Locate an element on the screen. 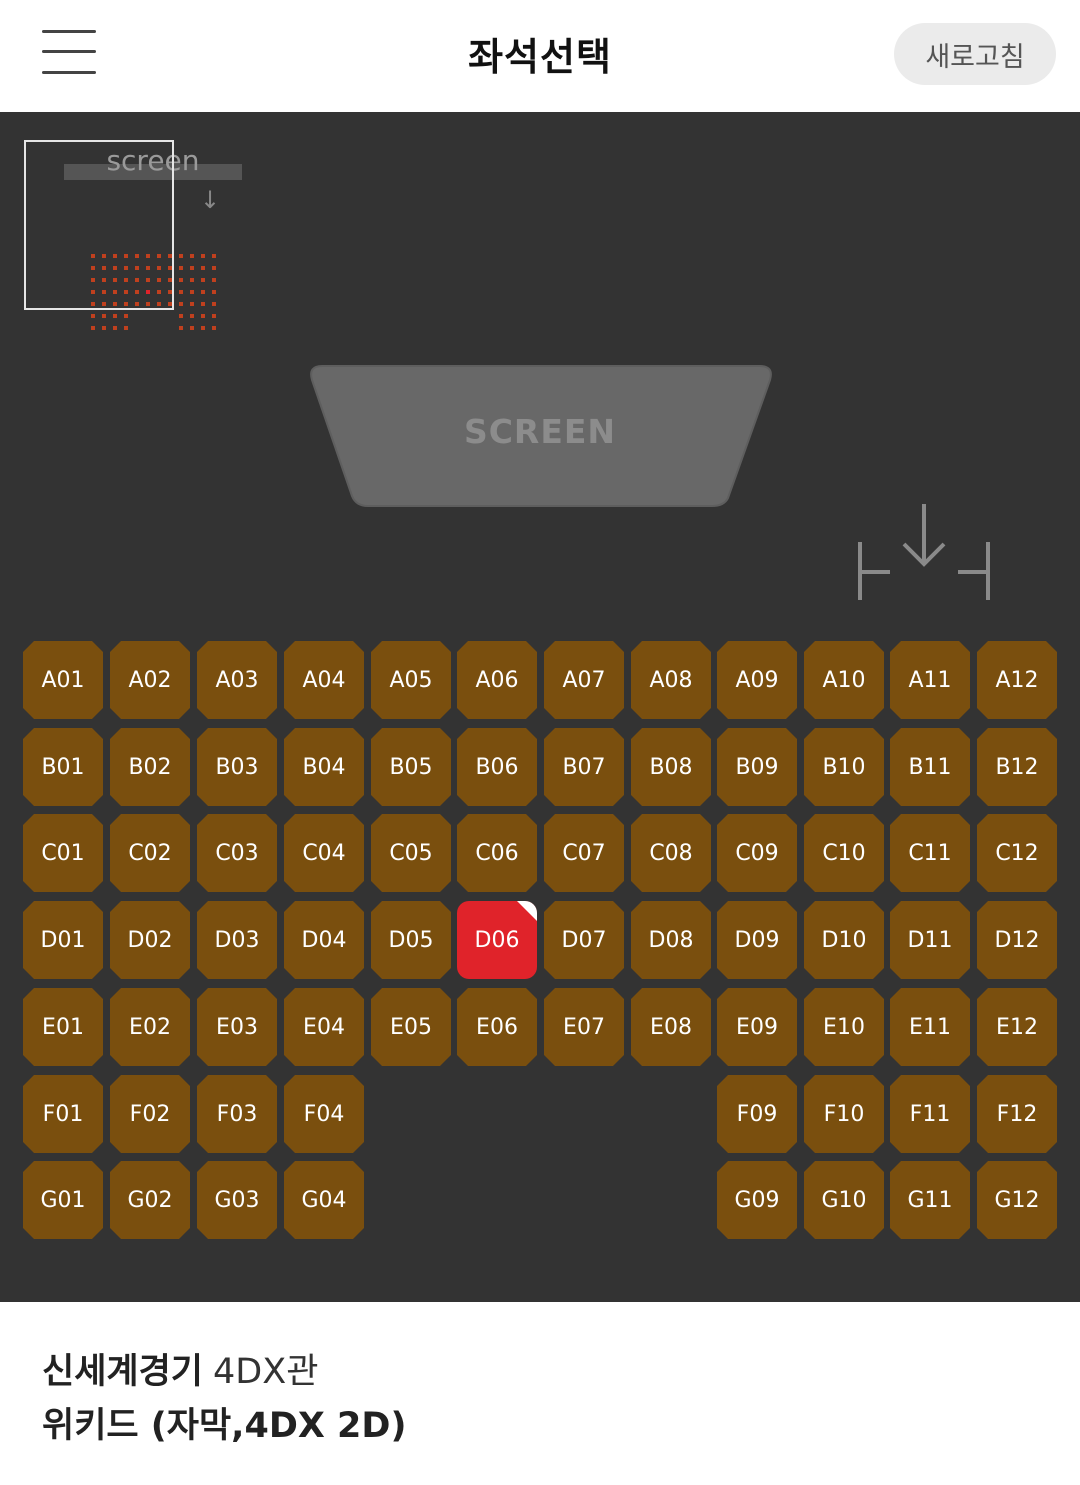 The image size is (1080, 1485). seat-e12: E12 is located at coordinates (1017, 1027).